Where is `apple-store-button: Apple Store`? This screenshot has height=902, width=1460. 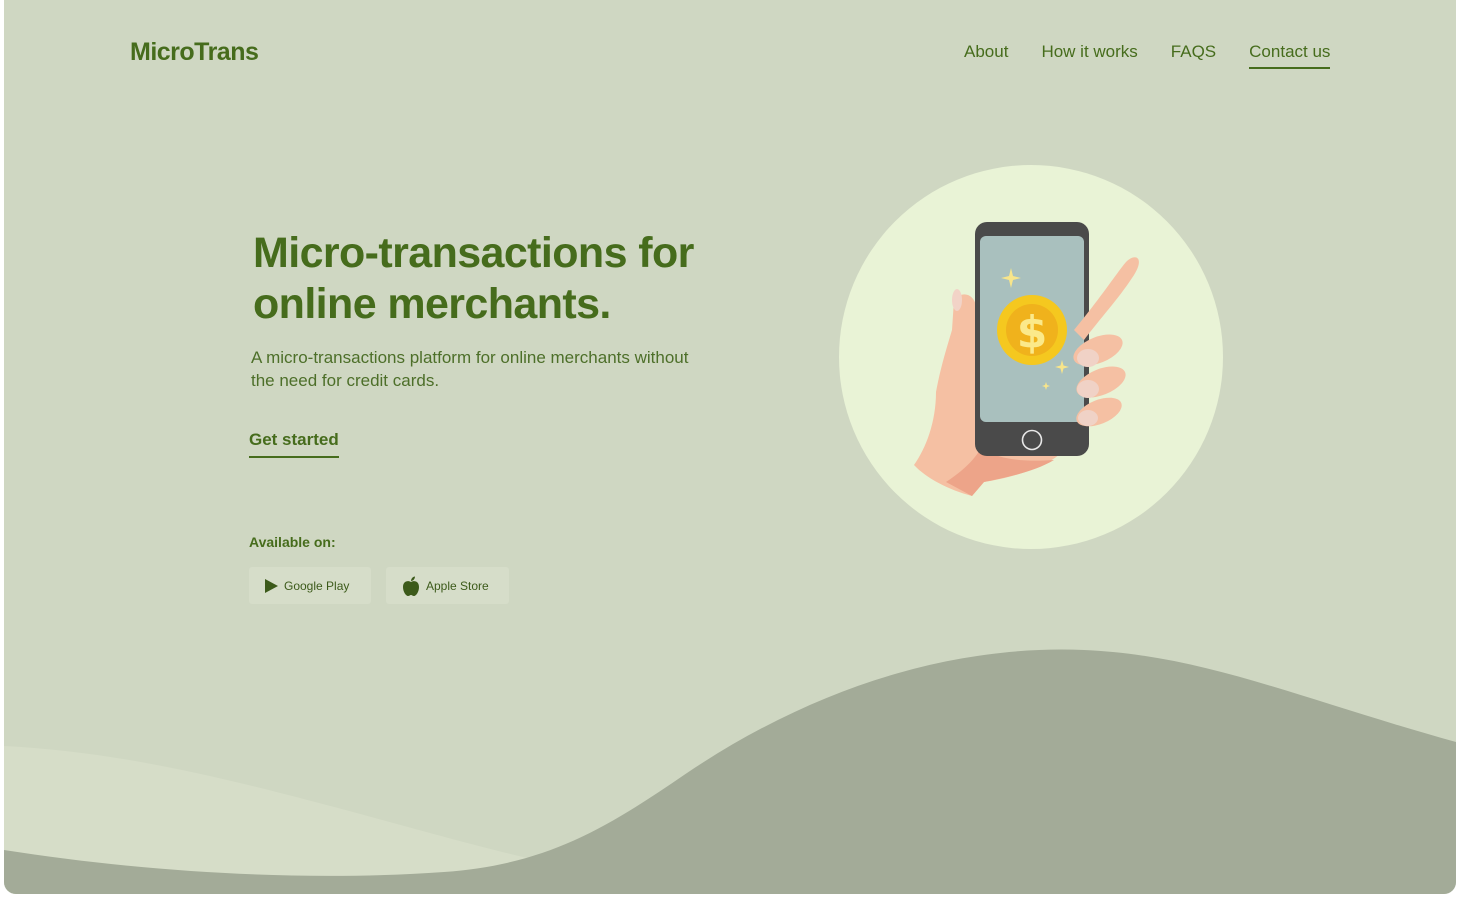
apple-store-button: Apple Store is located at coordinates (447, 585).